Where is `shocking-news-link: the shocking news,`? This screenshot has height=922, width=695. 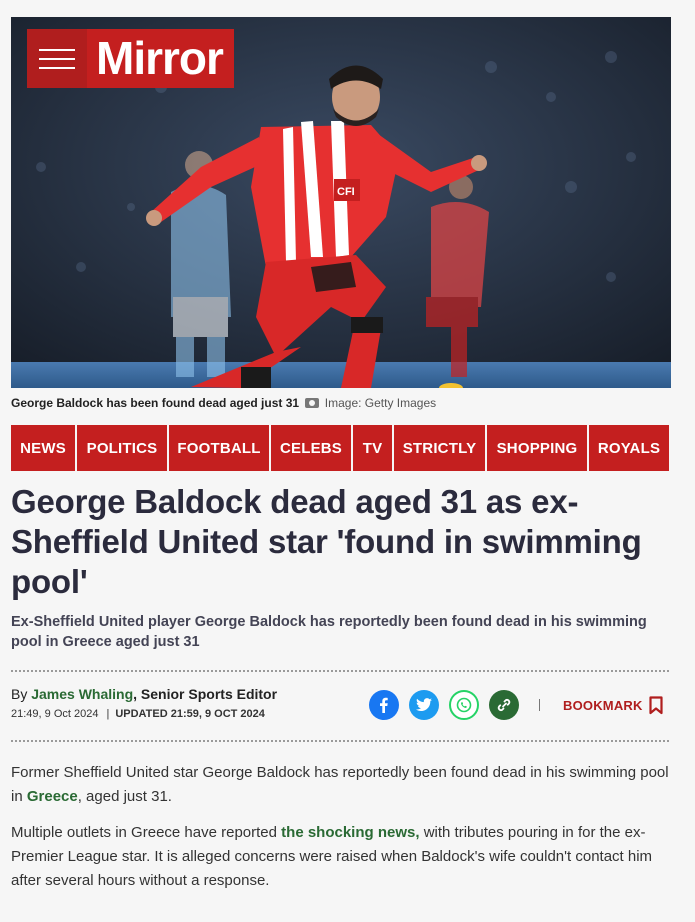
shocking-news-link: the shocking news, is located at coordinates (350, 832).